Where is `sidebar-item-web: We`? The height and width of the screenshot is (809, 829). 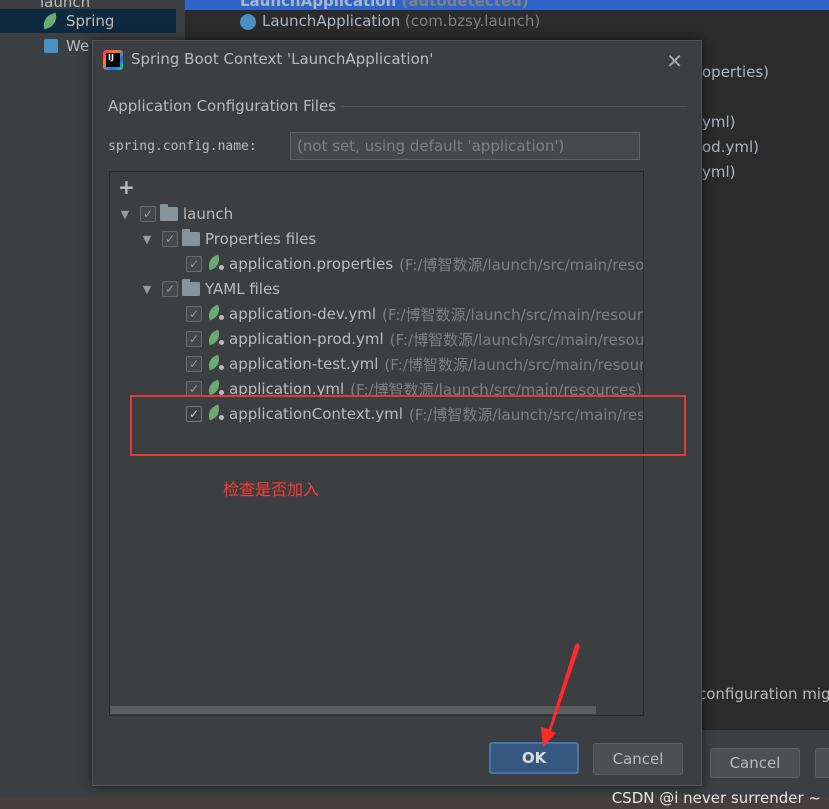 sidebar-item-web: We is located at coordinates (44, 46).